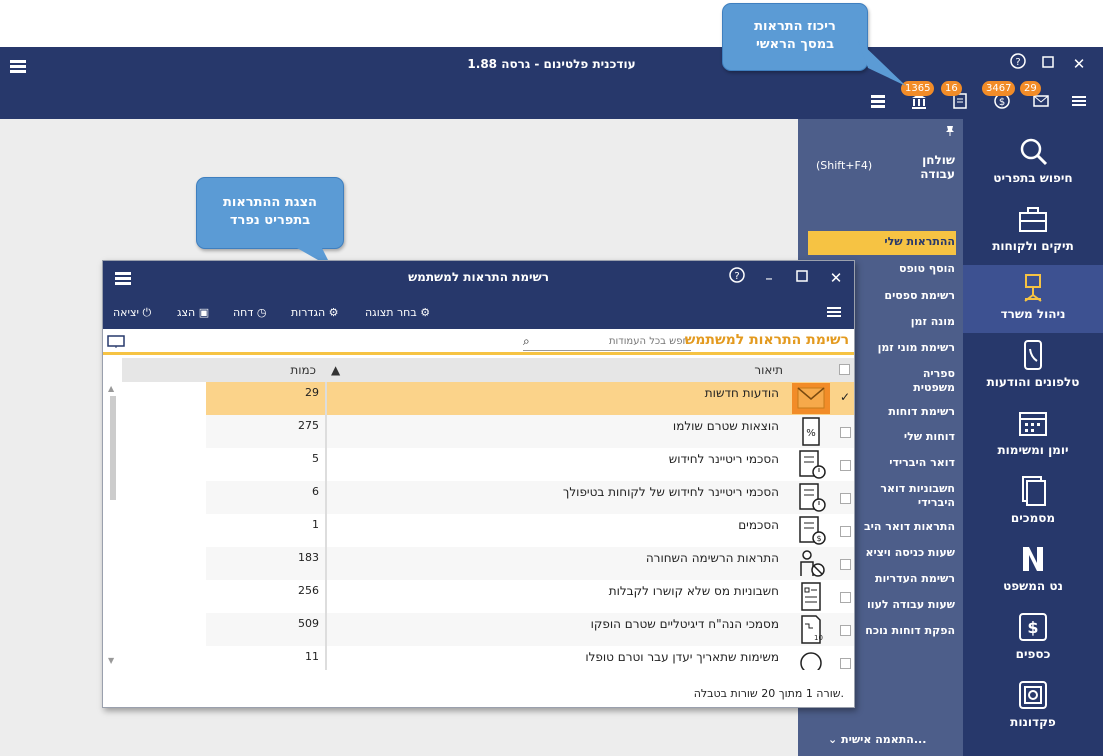 The height and width of the screenshot is (756, 1103). I want to click on cell-qty: 183, so click(266, 563).